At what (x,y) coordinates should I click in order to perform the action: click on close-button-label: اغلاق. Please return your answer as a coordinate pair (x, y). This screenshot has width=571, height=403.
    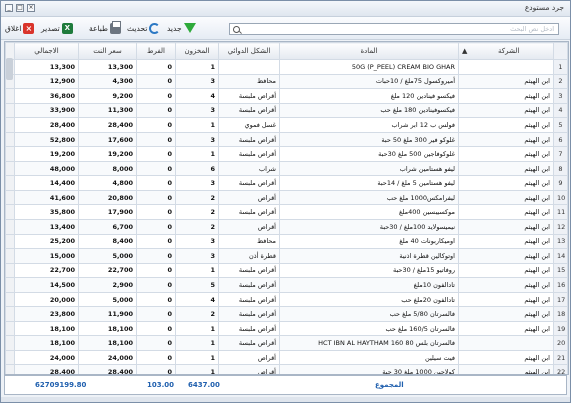
    Looking at the image, I should click on (13, 28).